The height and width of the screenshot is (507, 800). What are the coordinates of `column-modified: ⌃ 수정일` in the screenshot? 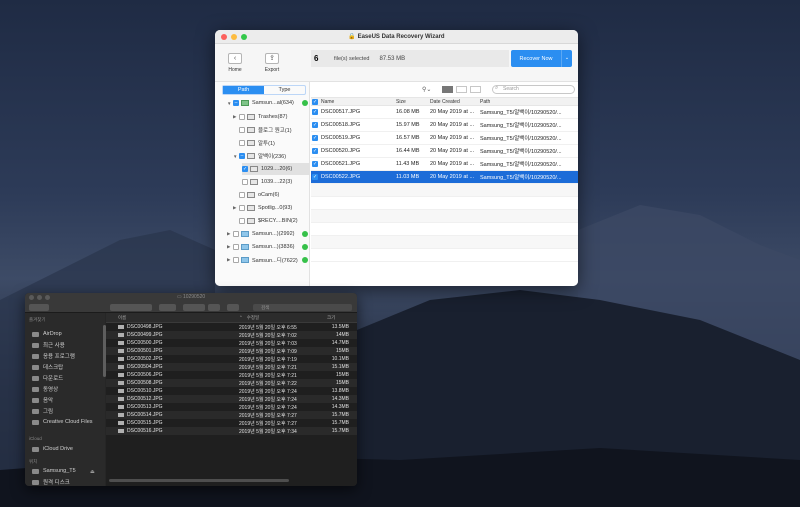 It's located at (279, 318).